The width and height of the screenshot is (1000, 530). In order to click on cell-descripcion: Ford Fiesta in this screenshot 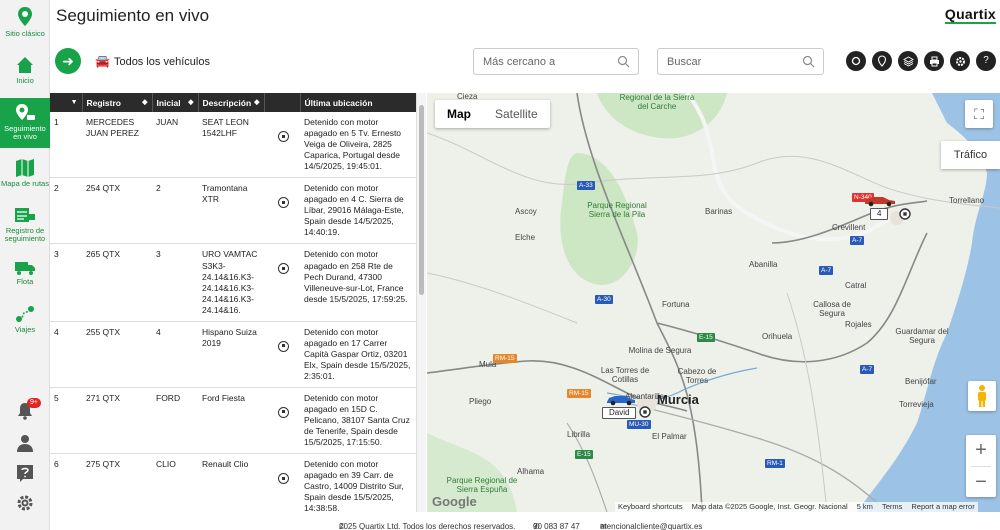, I will do `click(231, 421)`.